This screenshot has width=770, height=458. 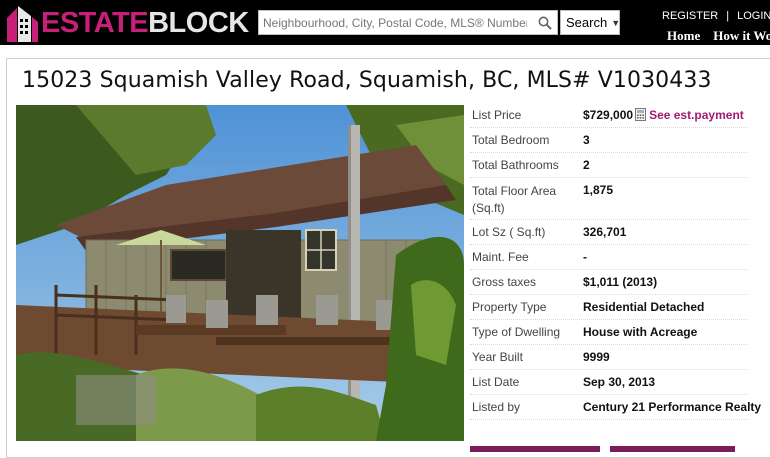 I want to click on spec-row-year-built: Year Built 9999, so click(x=609, y=357).